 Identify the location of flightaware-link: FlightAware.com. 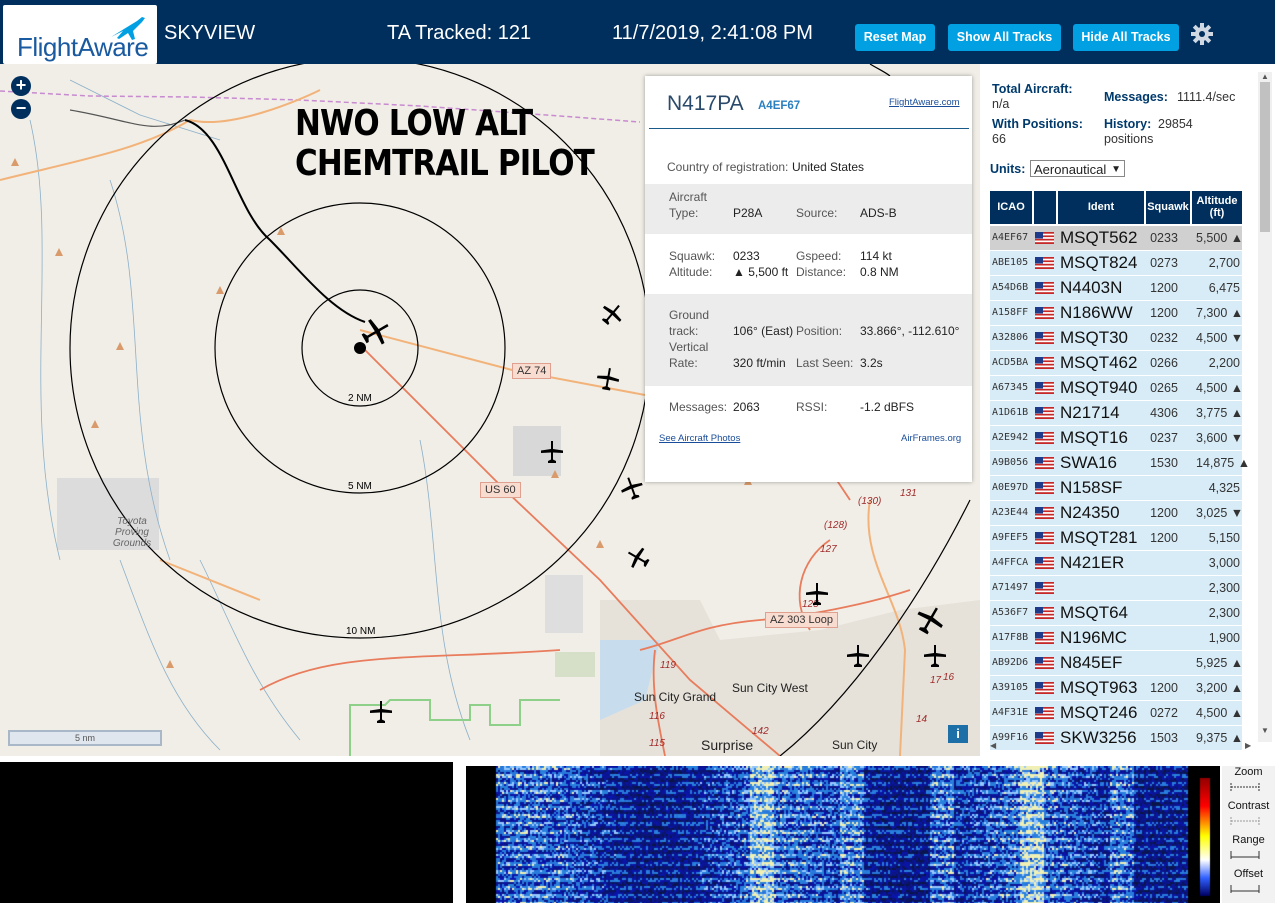
(924, 102).